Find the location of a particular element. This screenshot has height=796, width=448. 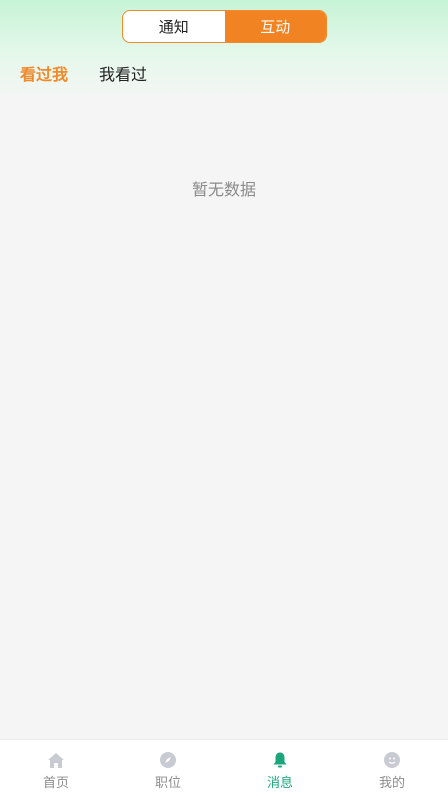

nav-item-messages: 消息 is located at coordinates (280, 768).